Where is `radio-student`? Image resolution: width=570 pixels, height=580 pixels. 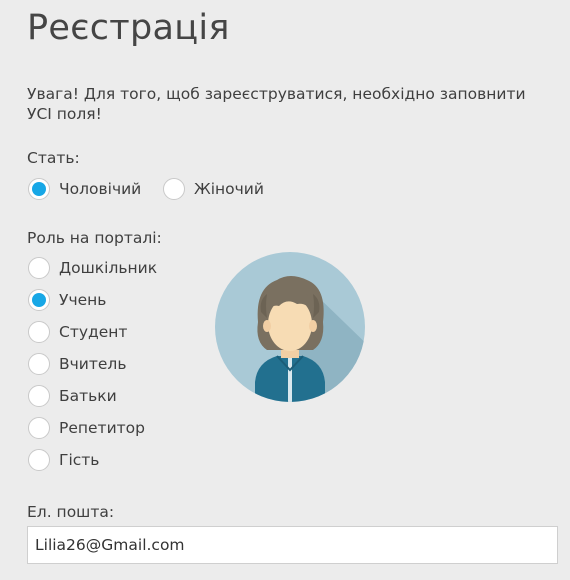 radio-student is located at coordinates (39, 332).